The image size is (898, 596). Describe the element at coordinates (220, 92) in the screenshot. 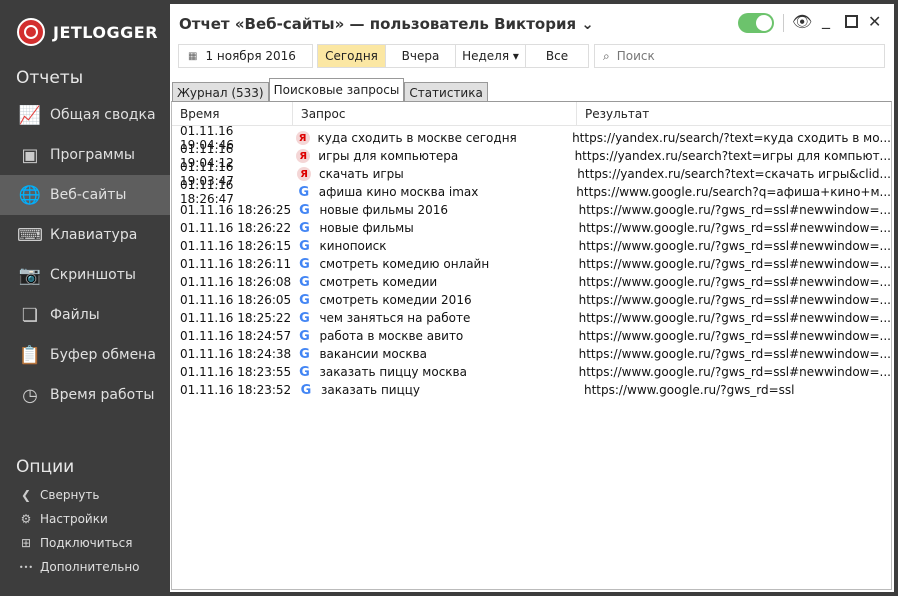

I see `tab-journal: Журнал (533)` at that location.